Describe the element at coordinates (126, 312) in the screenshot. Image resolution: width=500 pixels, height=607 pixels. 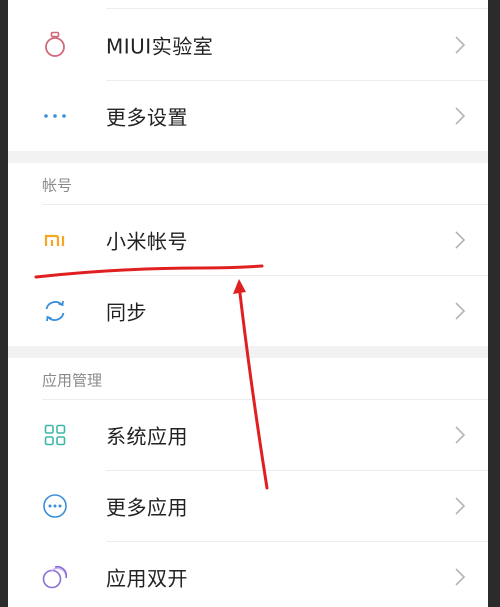
I see `settings-item-label: 同步` at that location.